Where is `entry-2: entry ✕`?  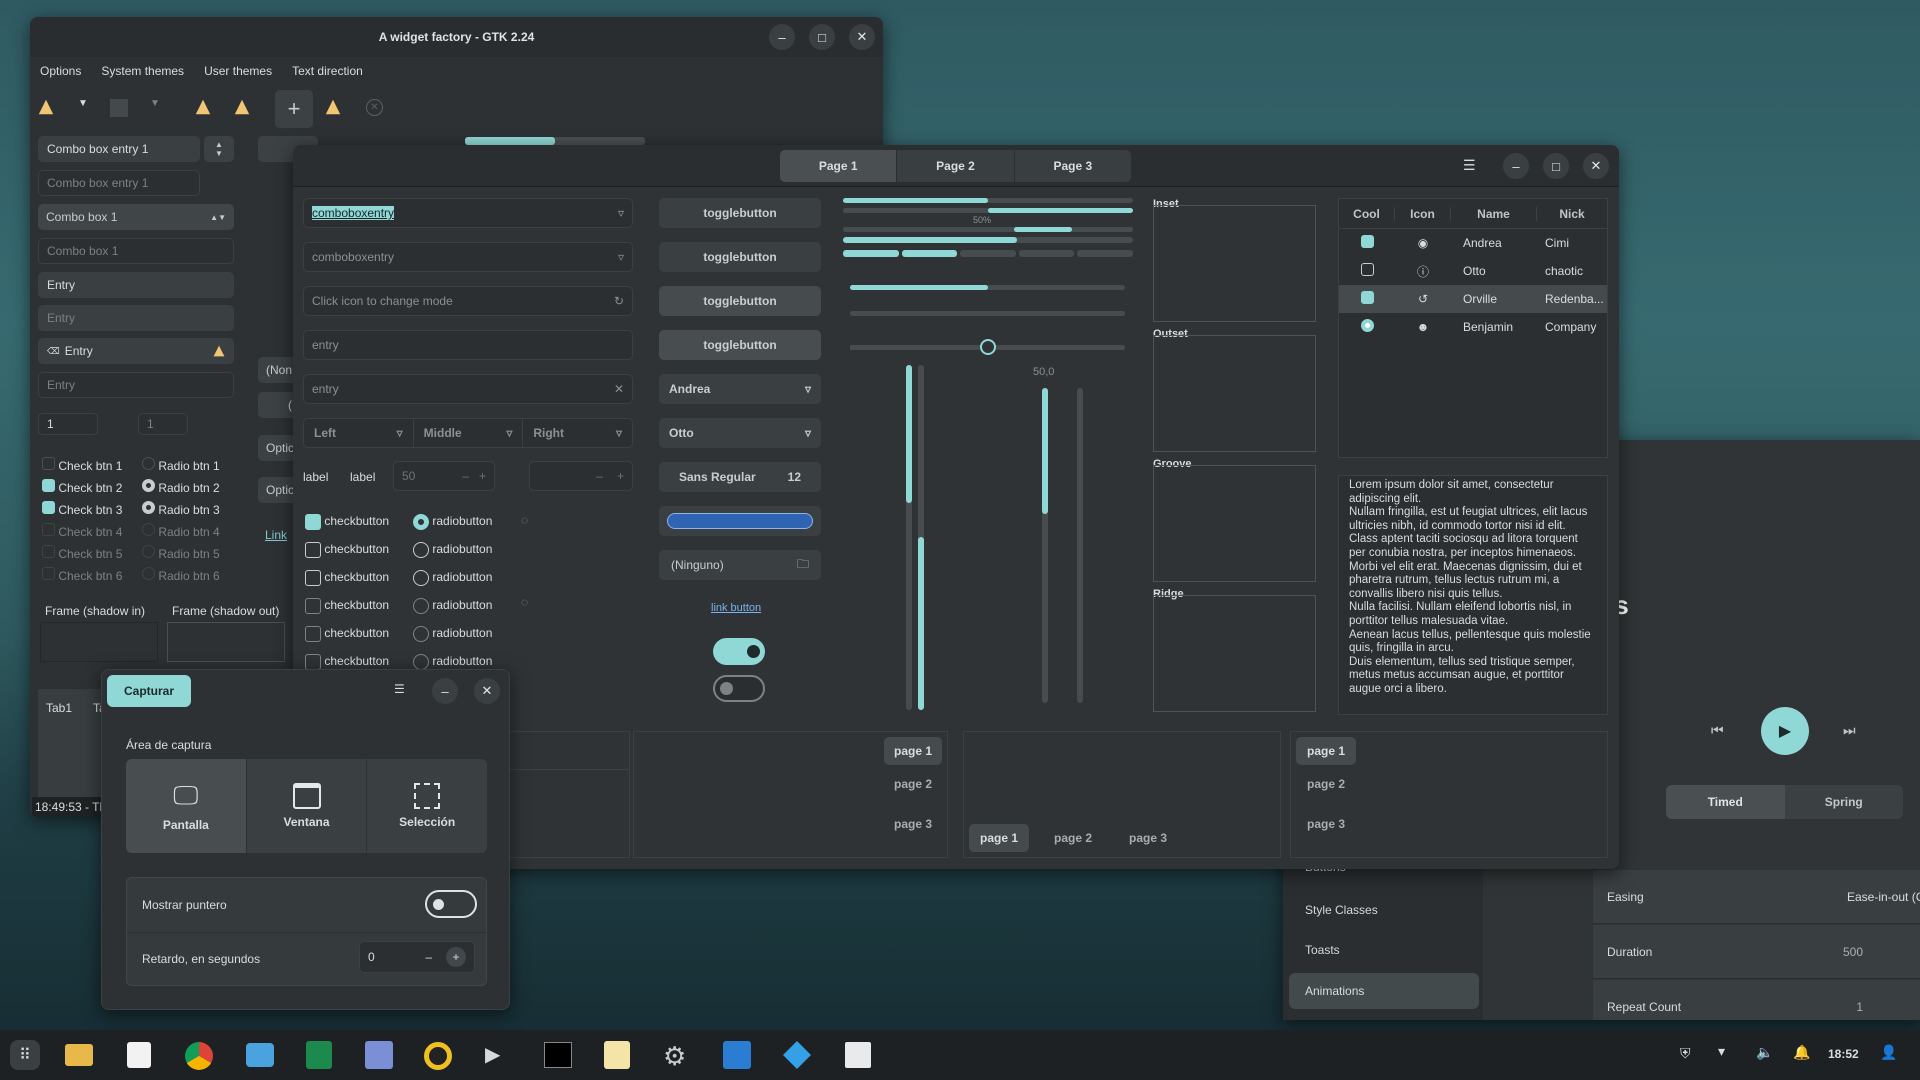
entry-2: entry ✕ is located at coordinates (468, 389).